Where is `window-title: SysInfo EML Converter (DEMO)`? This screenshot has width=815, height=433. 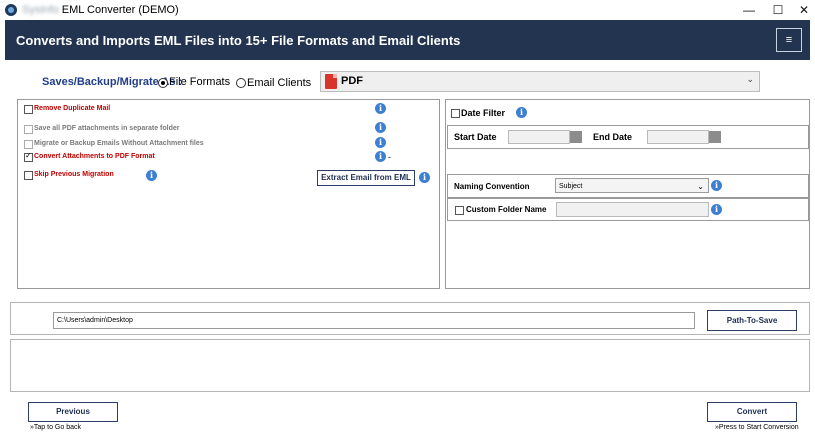
window-title: SysInfo EML Converter (DEMO) is located at coordinates (100, 10).